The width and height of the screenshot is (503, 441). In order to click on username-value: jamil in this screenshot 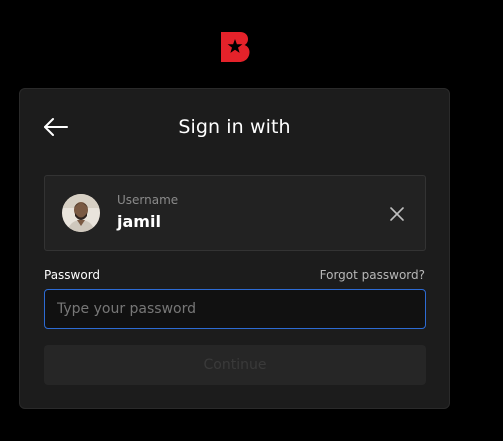, I will do `click(139, 221)`.